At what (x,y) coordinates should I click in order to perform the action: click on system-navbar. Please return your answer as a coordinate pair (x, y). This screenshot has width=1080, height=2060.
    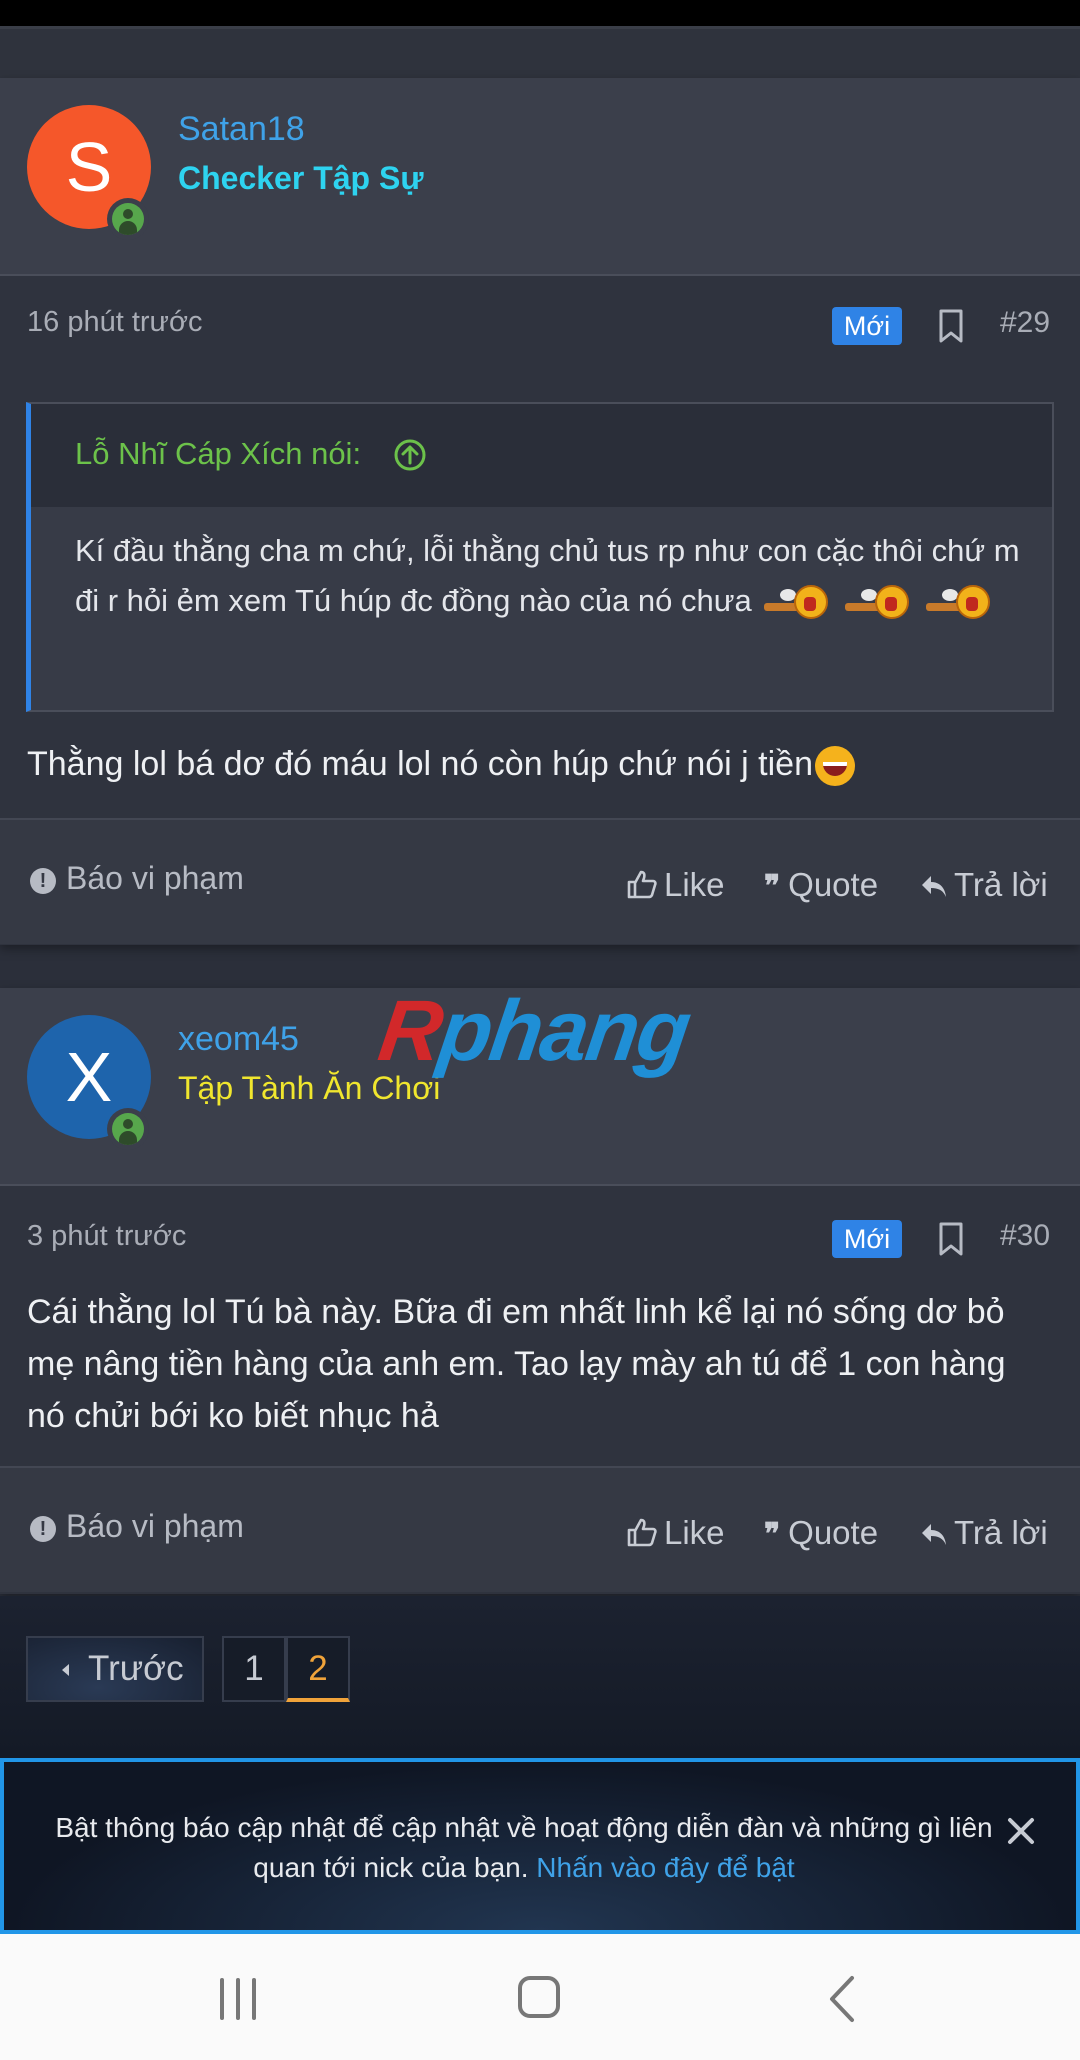
    Looking at the image, I should click on (540, 1997).